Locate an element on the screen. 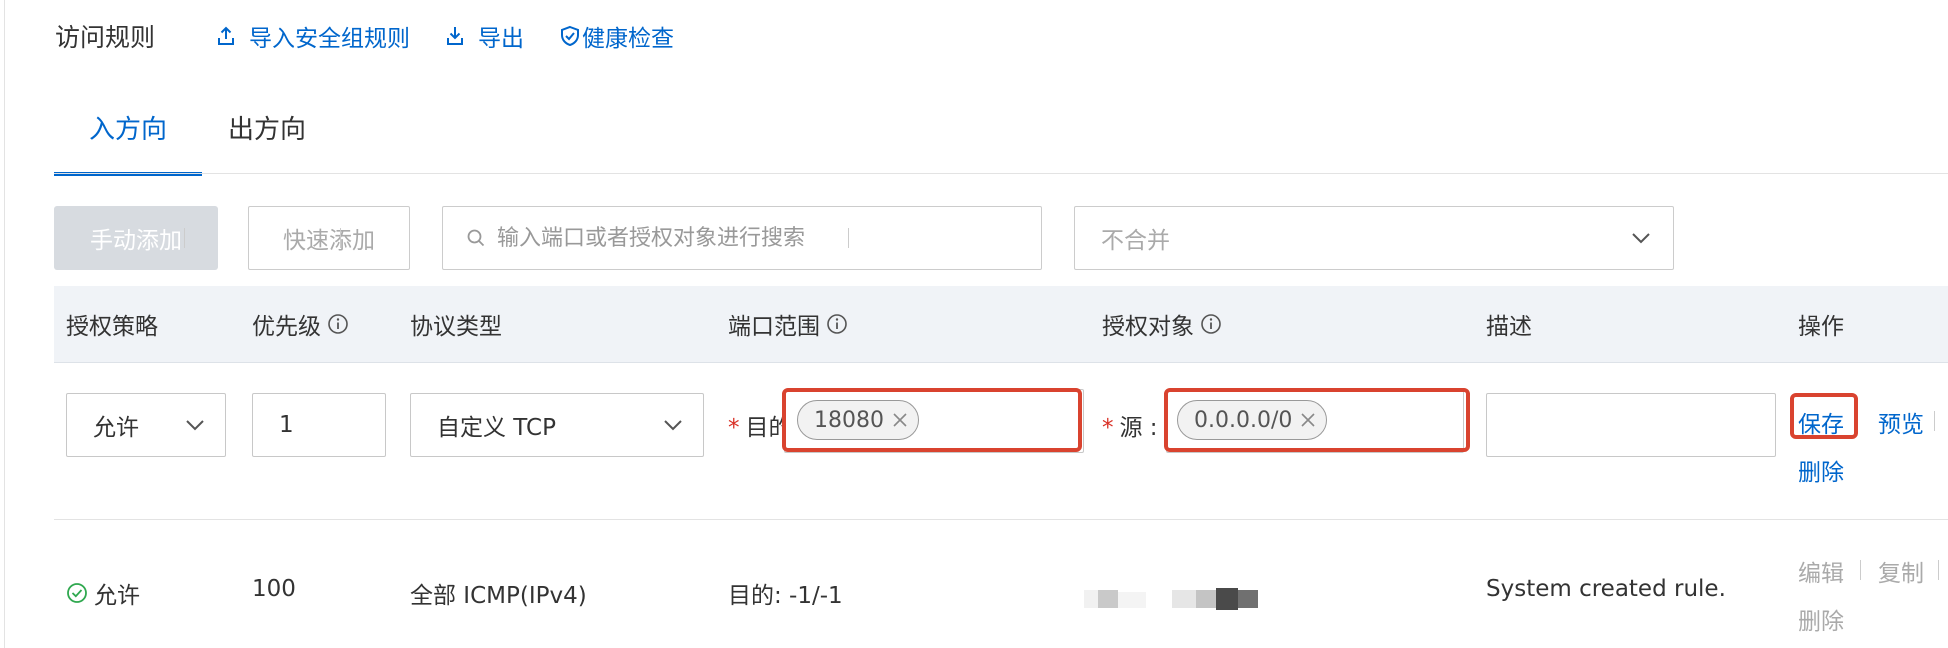 Image resolution: width=1948 pixels, height=648 pixels. export-link: 导出 is located at coordinates (485, 36).